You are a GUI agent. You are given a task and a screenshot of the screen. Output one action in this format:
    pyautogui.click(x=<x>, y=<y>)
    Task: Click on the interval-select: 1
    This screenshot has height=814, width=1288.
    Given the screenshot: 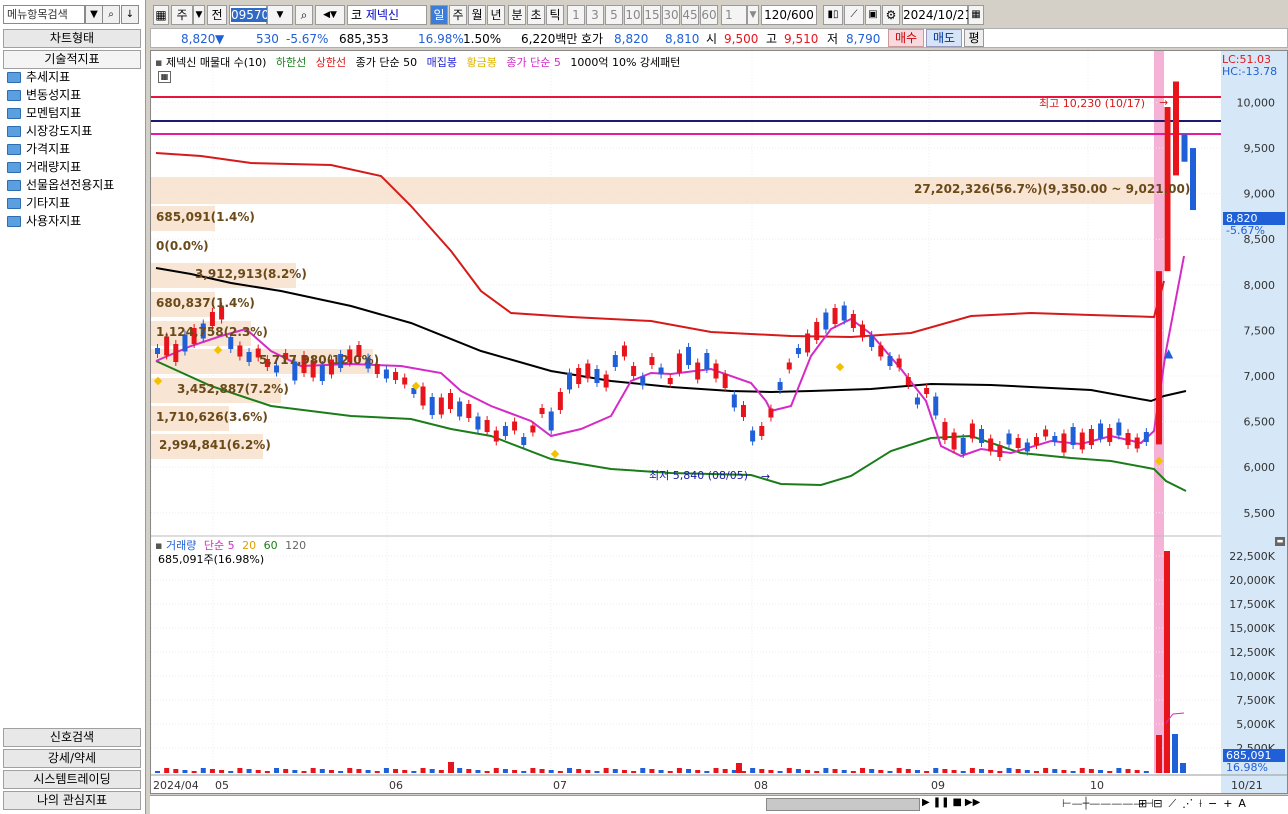 What is the action you would take?
    pyautogui.click(x=734, y=15)
    